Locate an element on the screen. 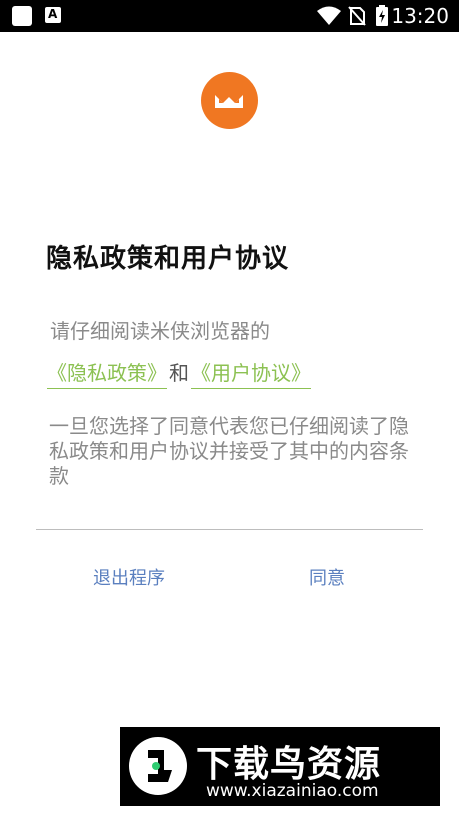 The width and height of the screenshot is (459, 816). exit-button: 退出程序 is located at coordinates (129, 577).